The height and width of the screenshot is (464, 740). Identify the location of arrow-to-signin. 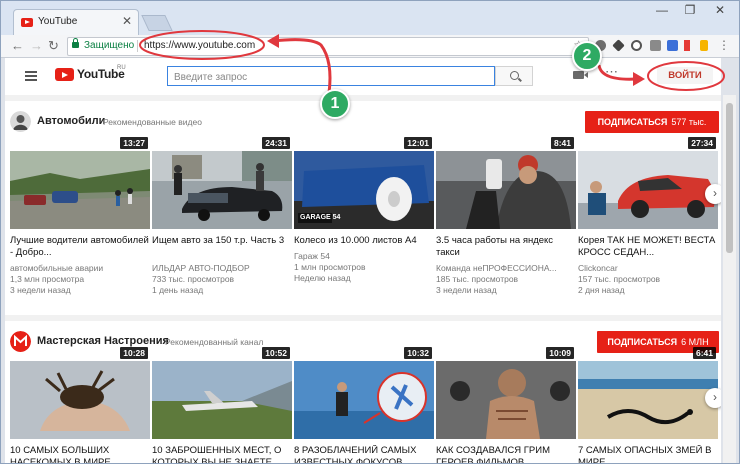
(617, 72).